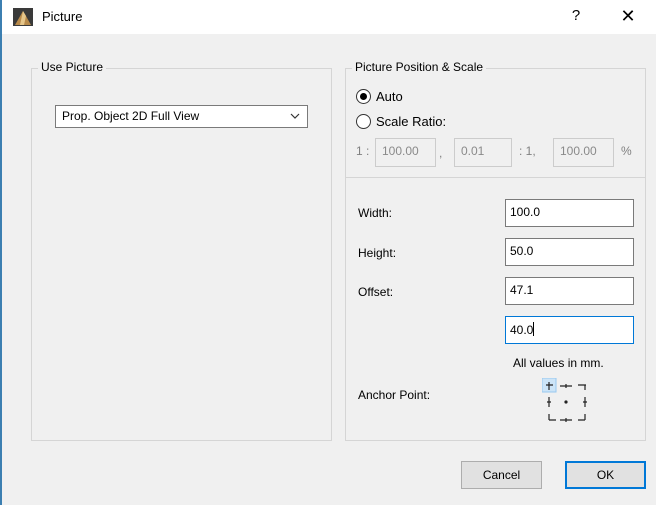 Image resolution: width=656 pixels, height=505 pixels. What do you see at coordinates (626, 151) in the screenshot?
I see `percent-sign: %` at bounding box center [626, 151].